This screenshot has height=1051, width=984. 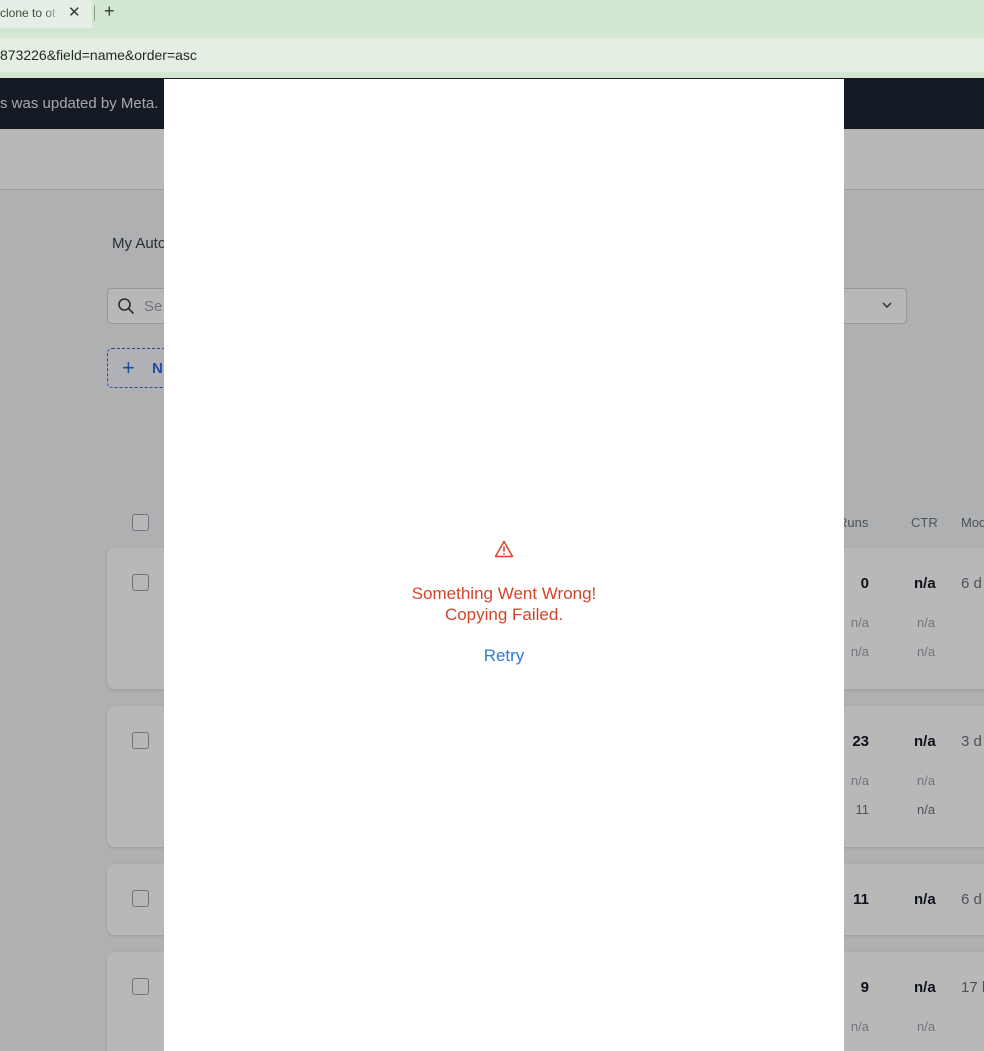 I want to click on url-text: 873226&field=name&order=asc, so click(x=98, y=55).